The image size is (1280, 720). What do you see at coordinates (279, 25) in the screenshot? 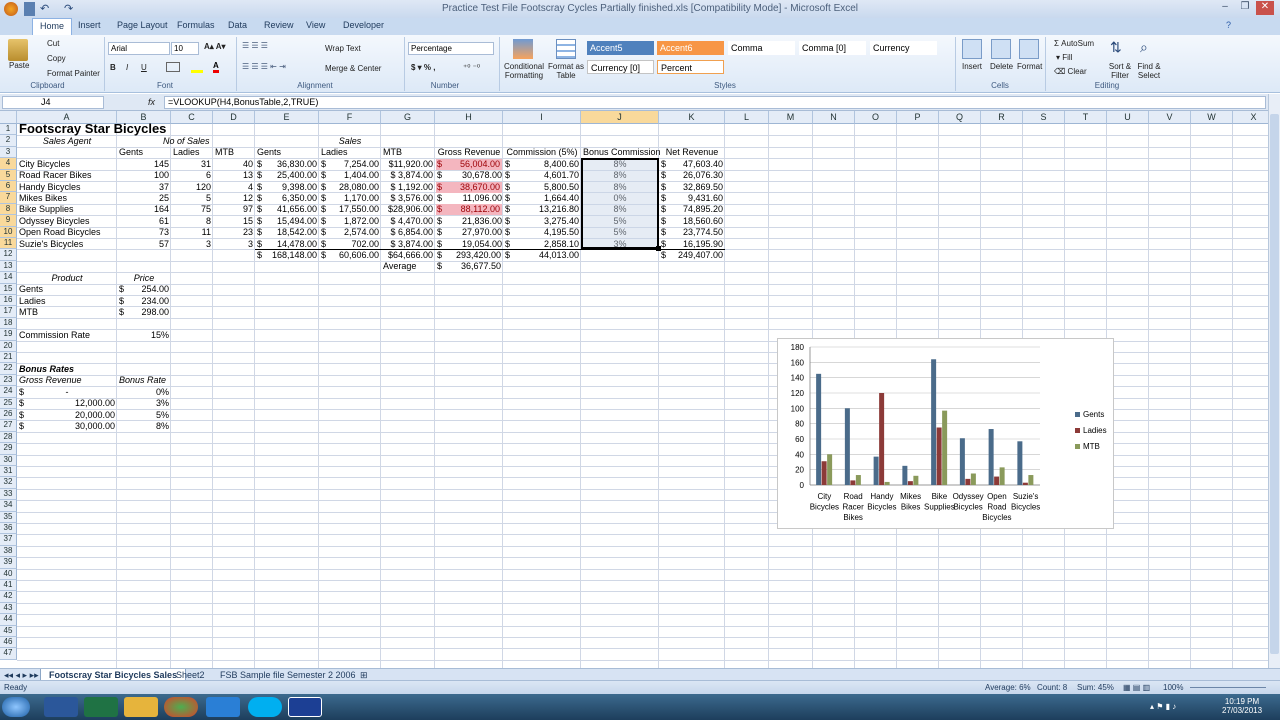
I see `tab-review: Review` at bounding box center [279, 25].